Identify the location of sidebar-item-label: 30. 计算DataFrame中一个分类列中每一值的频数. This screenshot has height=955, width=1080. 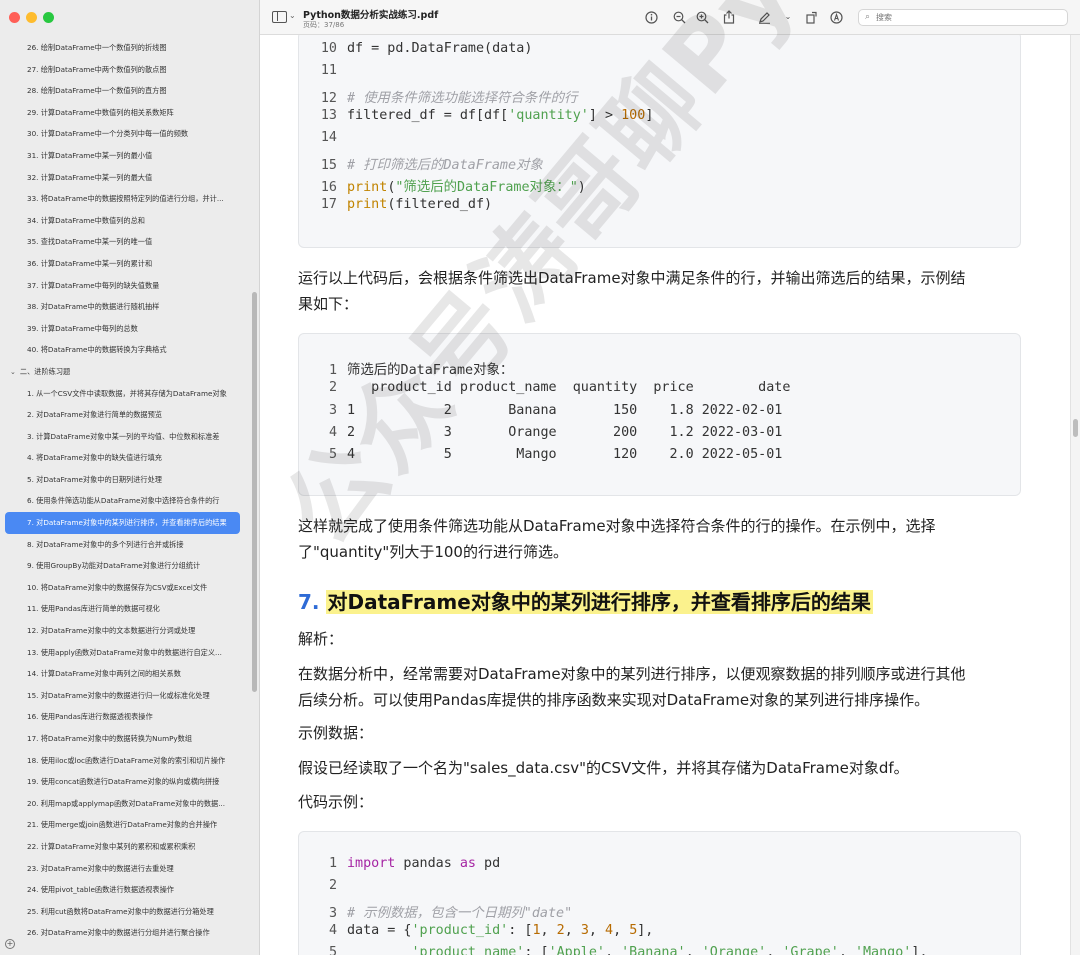
(108, 134).